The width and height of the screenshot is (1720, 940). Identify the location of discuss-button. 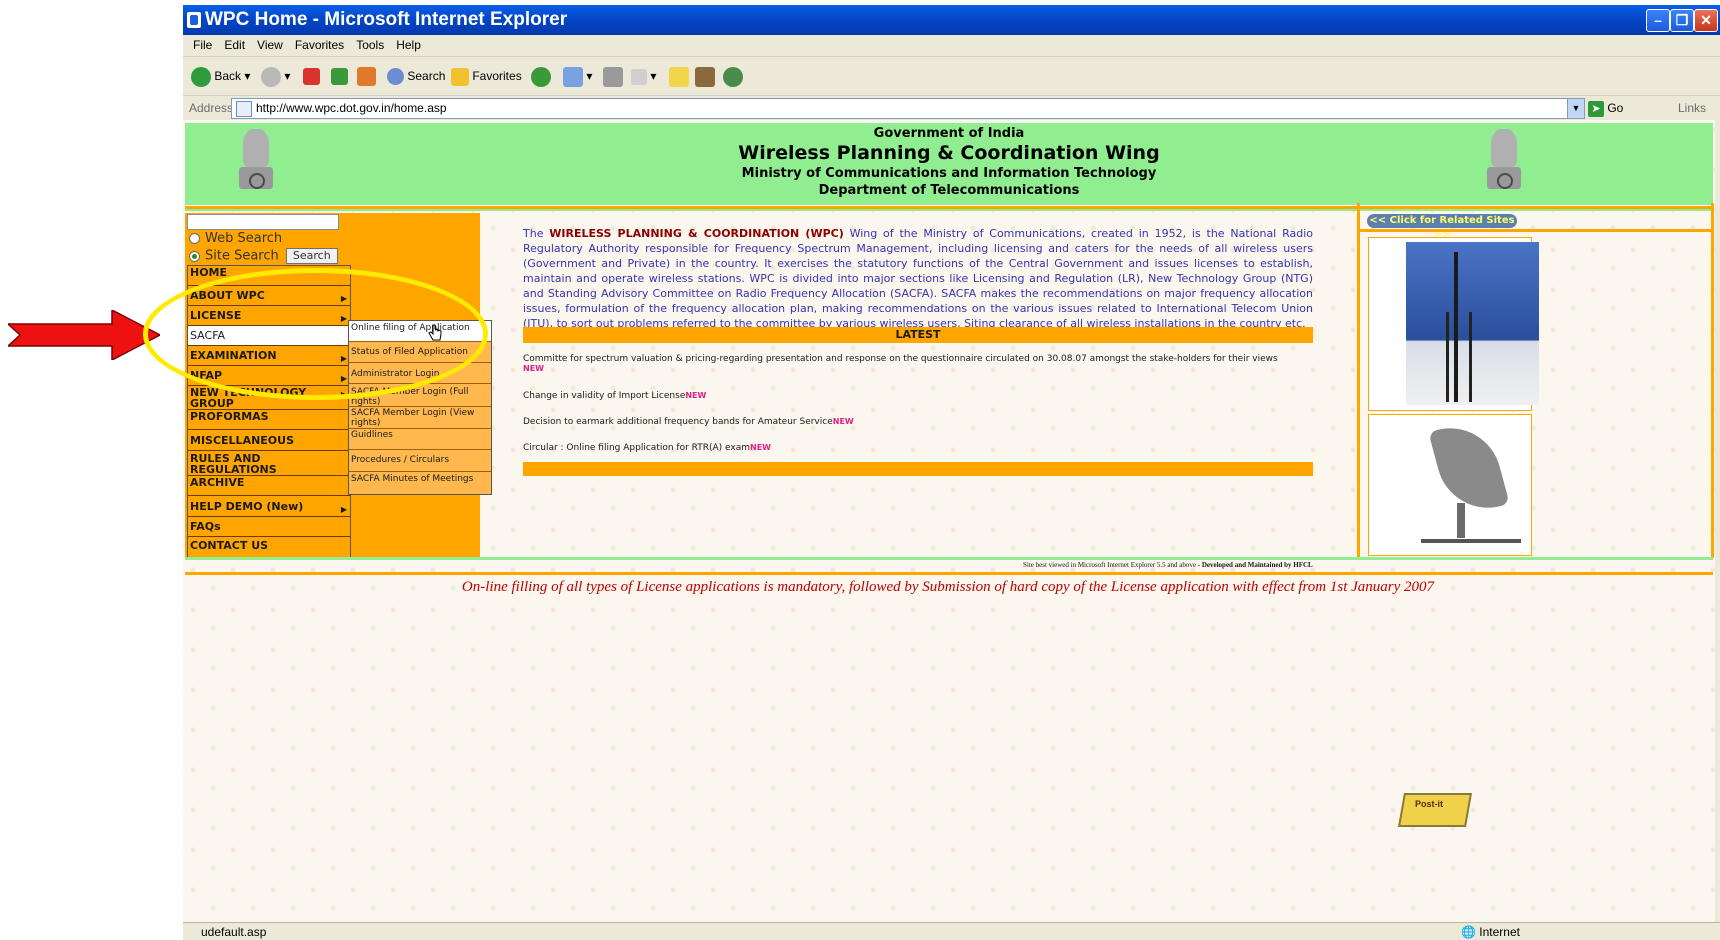
(679, 76).